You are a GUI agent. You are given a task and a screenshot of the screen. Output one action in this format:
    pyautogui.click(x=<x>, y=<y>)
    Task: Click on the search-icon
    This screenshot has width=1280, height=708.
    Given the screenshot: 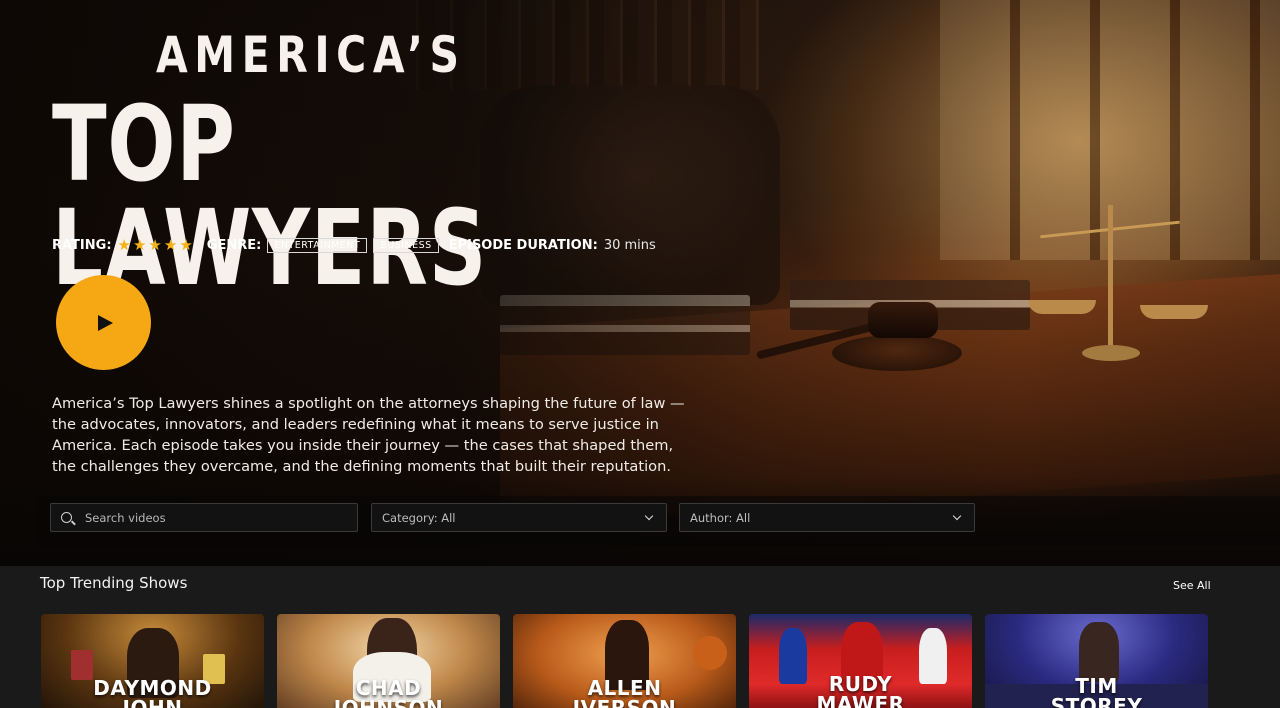 What is the action you would take?
    pyautogui.click(x=66, y=517)
    